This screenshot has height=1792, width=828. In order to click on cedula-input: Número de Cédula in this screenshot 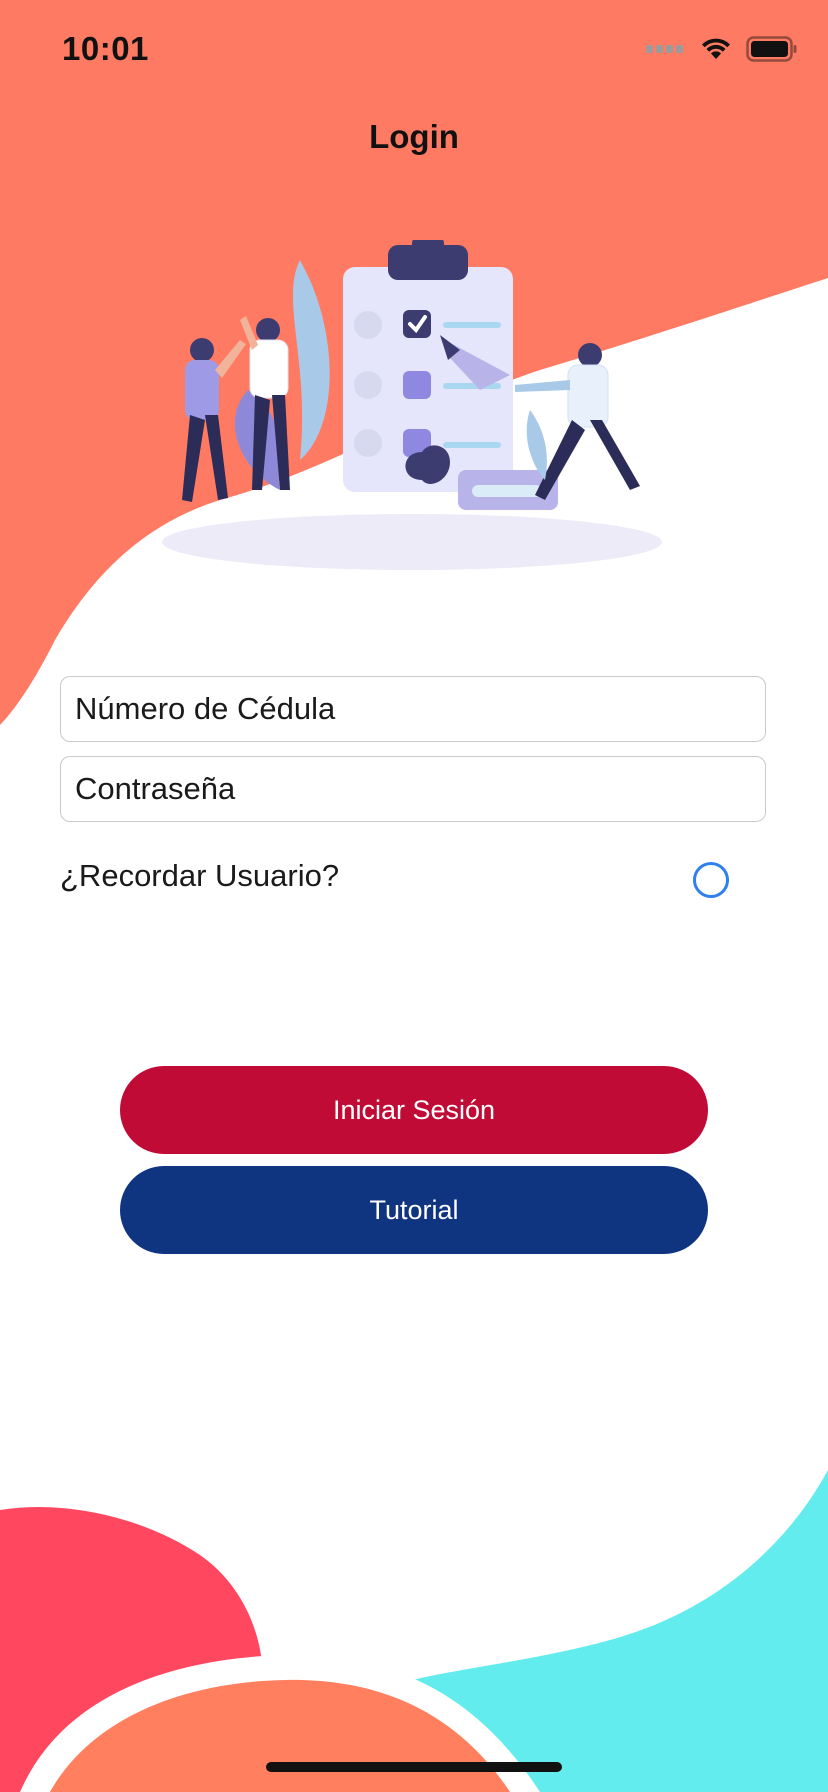, I will do `click(413, 709)`.